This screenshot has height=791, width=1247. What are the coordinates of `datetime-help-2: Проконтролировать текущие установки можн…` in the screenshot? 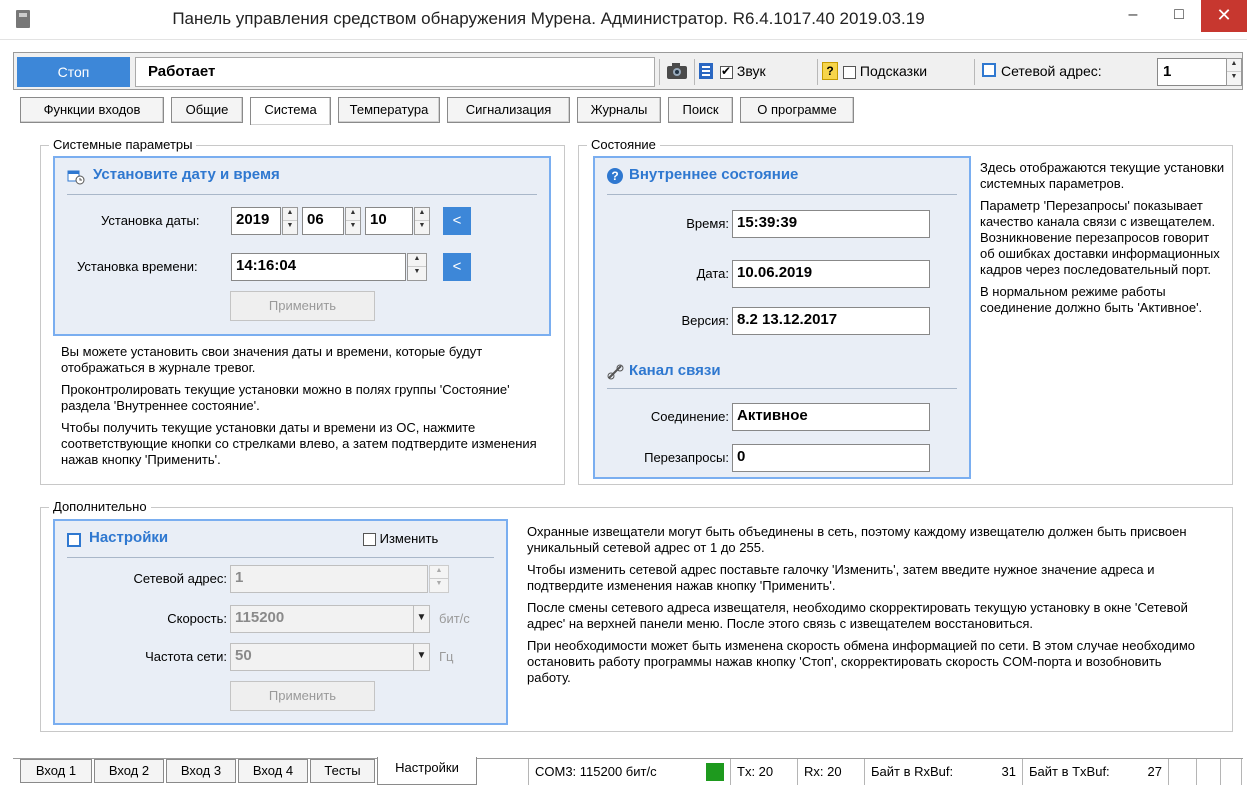 It's located at (285, 397).